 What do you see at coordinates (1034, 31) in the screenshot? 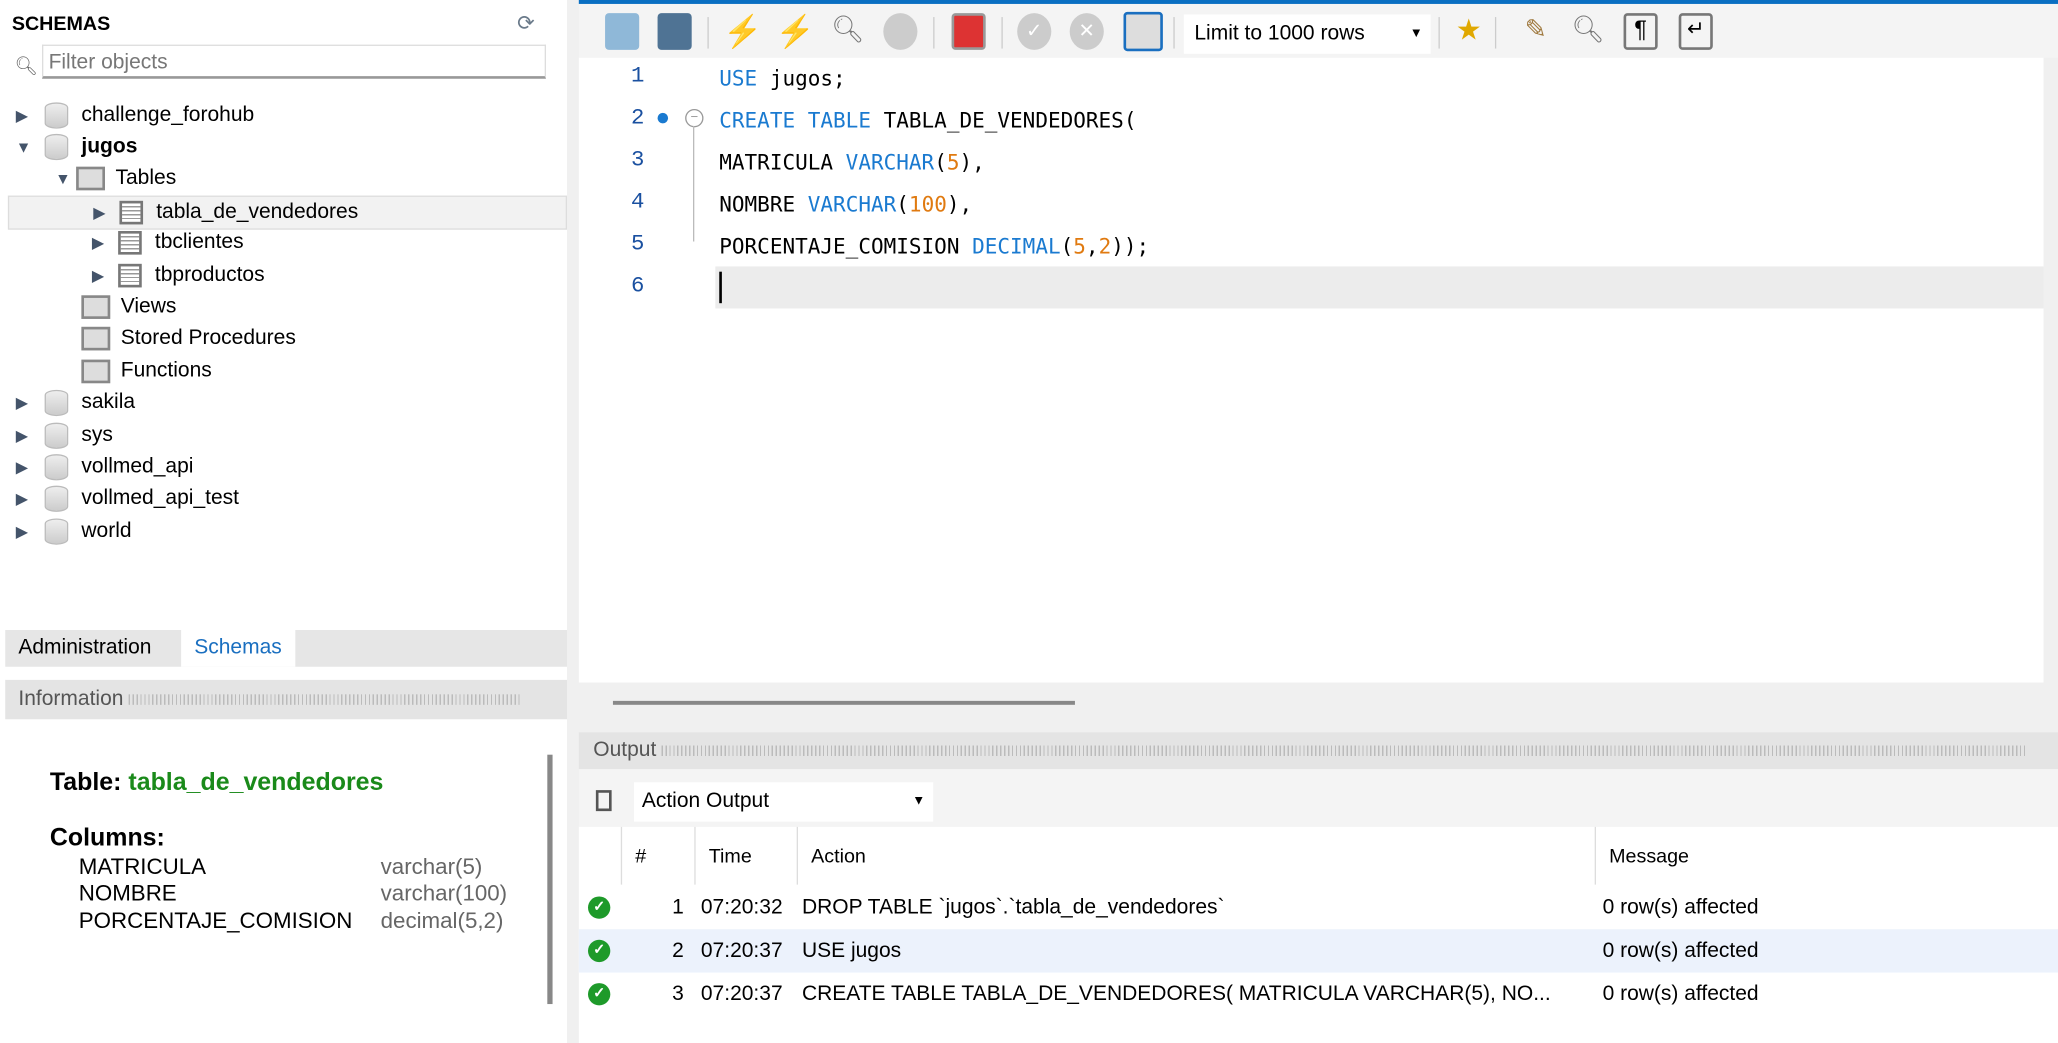
I see `commit-icon: ✓` at bounding box center [1034, 31].